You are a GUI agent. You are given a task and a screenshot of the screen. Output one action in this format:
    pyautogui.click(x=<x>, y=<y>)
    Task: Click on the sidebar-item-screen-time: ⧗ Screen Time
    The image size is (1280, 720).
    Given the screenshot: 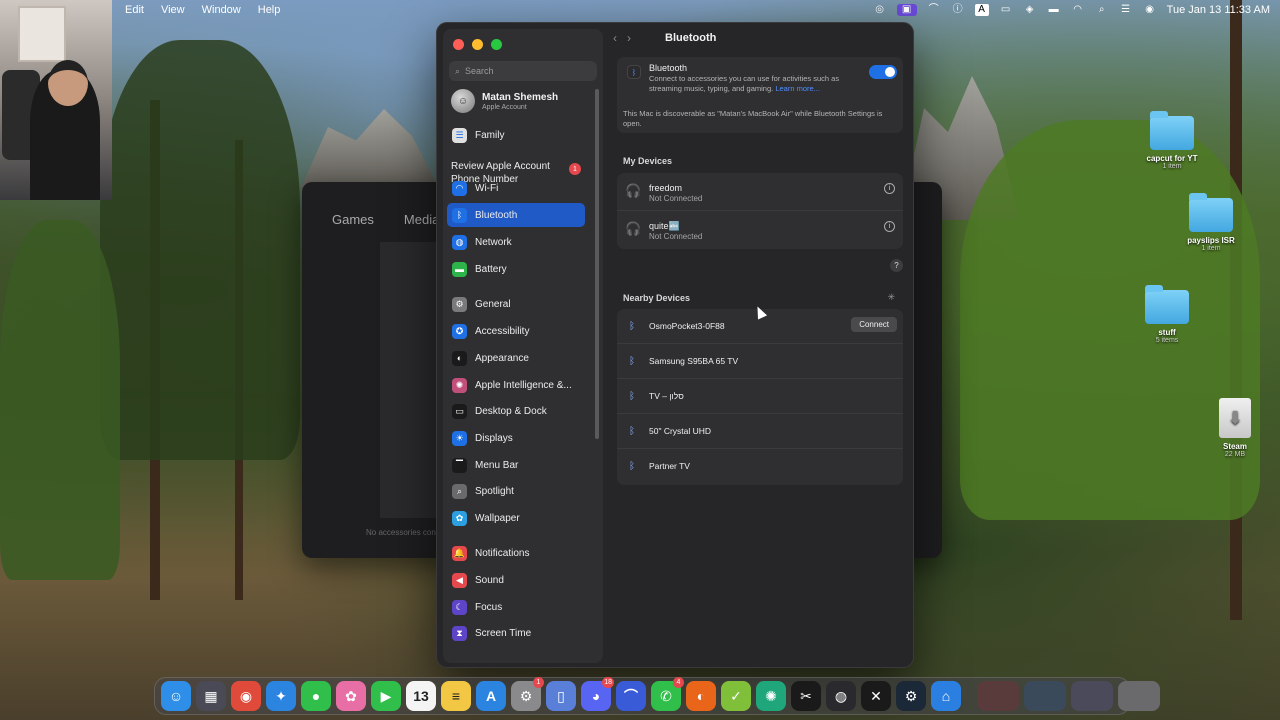 What is the action you would take?
    pyautogui.click(x=516, y=633)
    